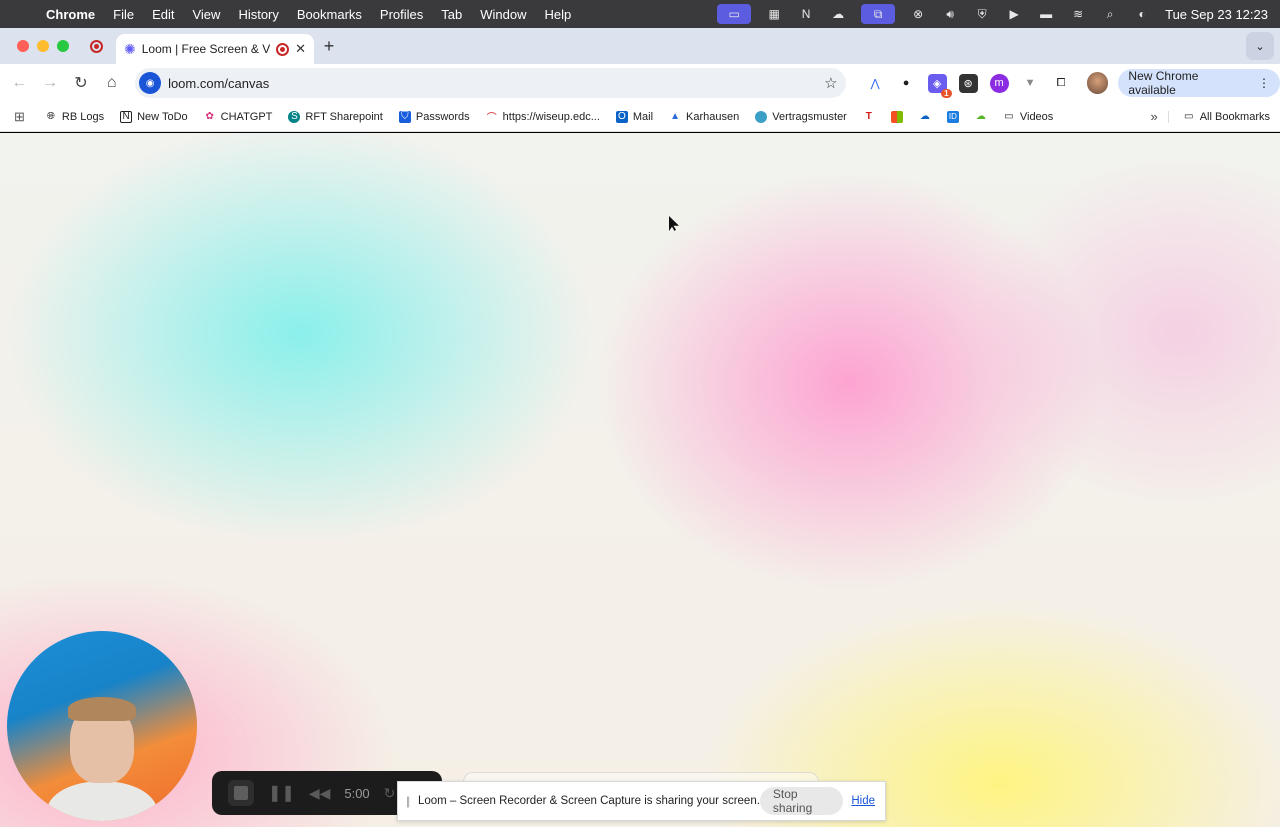 This screenshot has height=827, width=1280. I want to click on new-tab-button: +, so click(329, 46).